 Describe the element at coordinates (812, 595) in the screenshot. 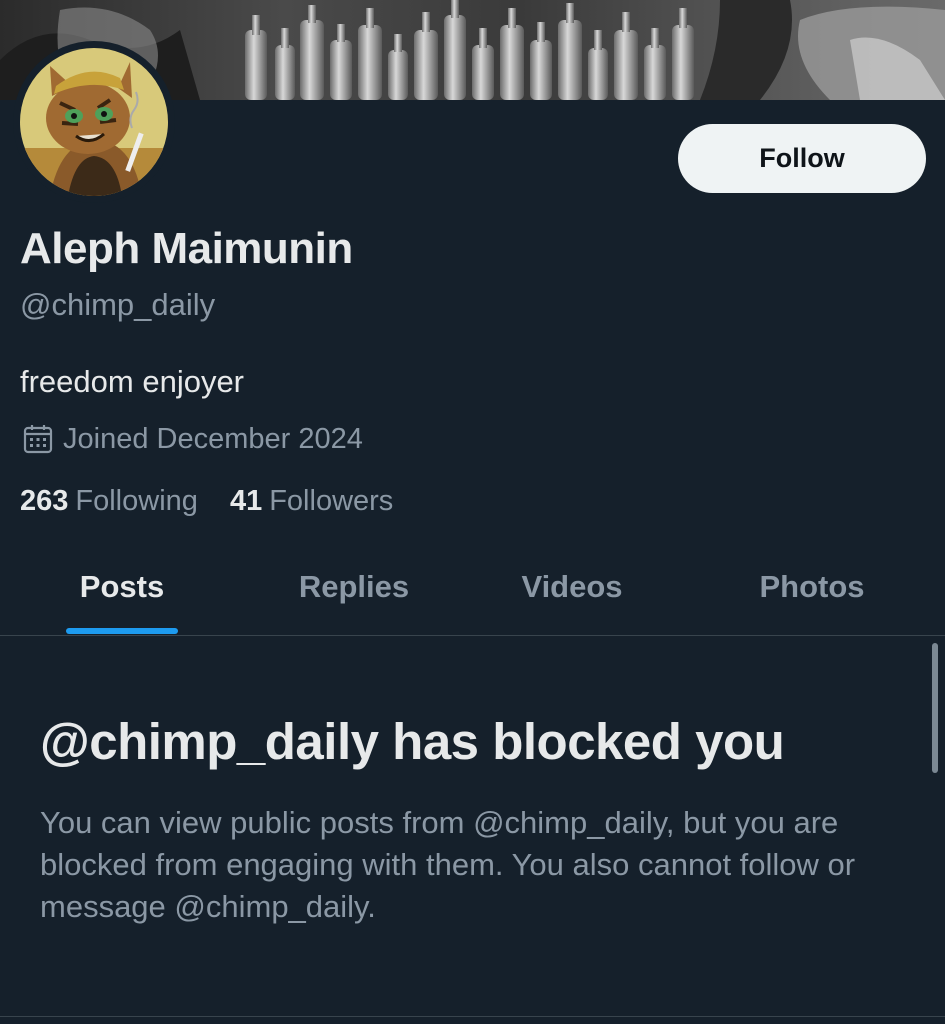

I see `tab-photos: Photos` at that location.